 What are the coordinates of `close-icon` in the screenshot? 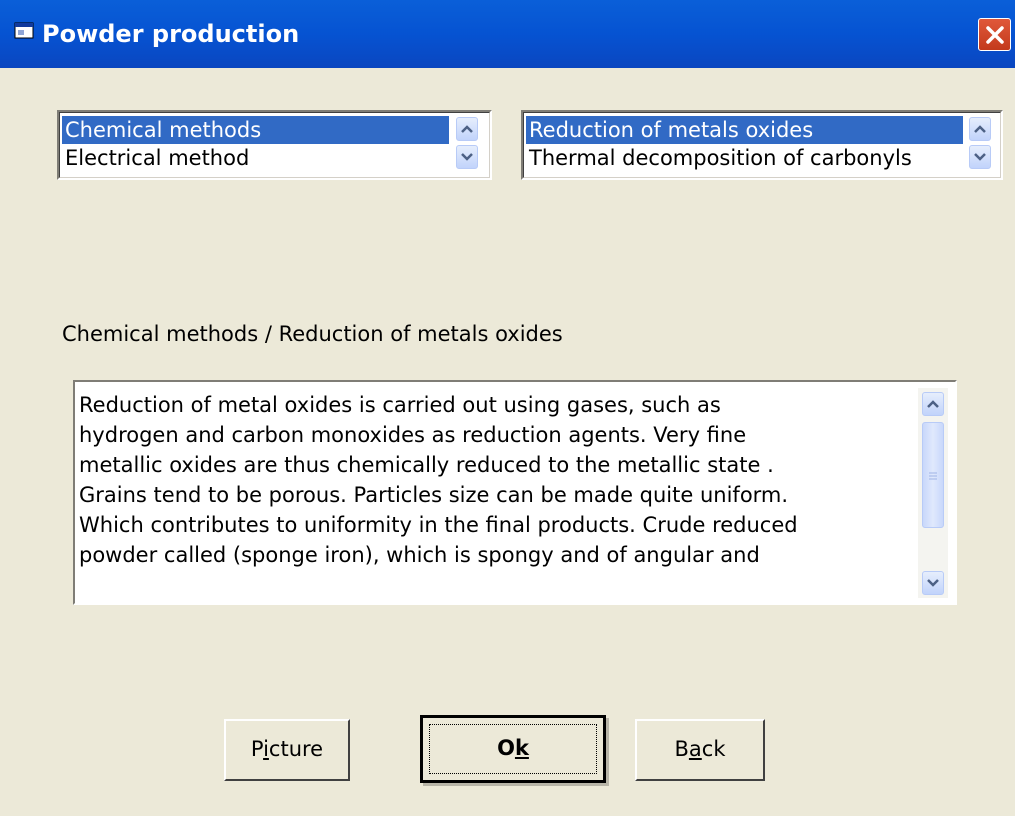 It's located at (995, 35).